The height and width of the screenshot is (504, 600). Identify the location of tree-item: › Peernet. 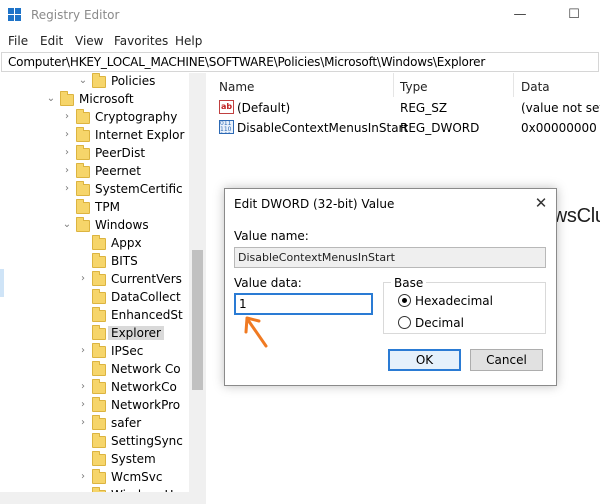
(102, 172).